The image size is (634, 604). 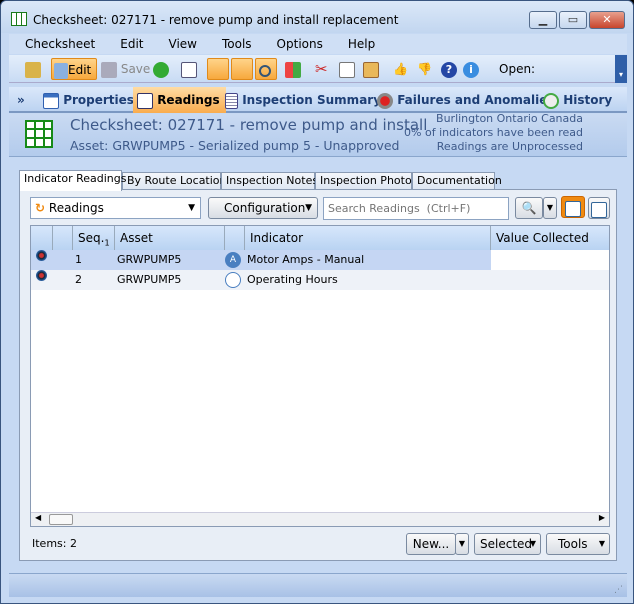 What do you see at coordinates (385, 100) in the screenshot?
I see `gear-error-icon` at bounding box center [385, 100].